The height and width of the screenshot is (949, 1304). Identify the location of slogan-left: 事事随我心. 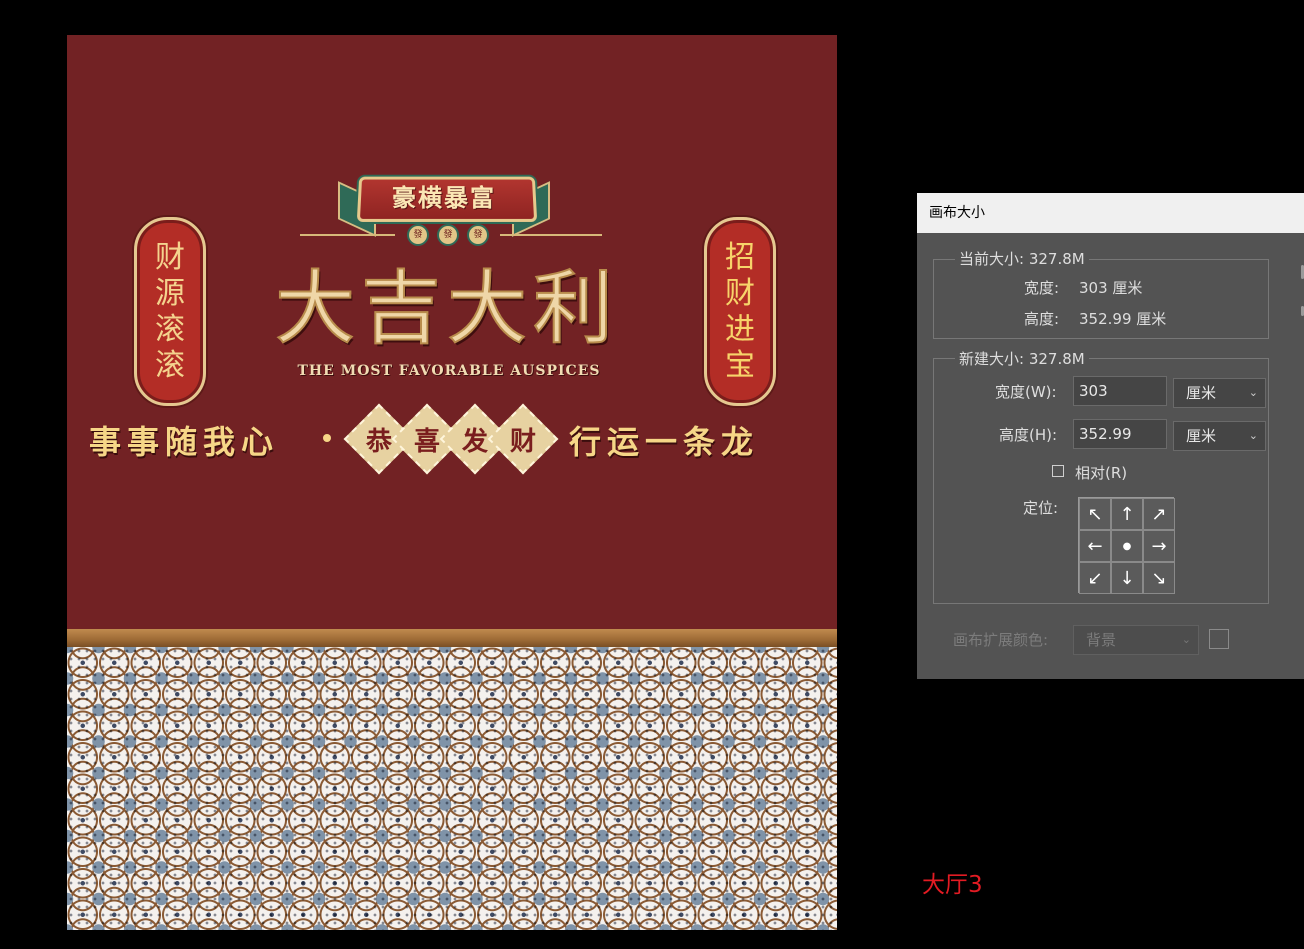
(184, 442).